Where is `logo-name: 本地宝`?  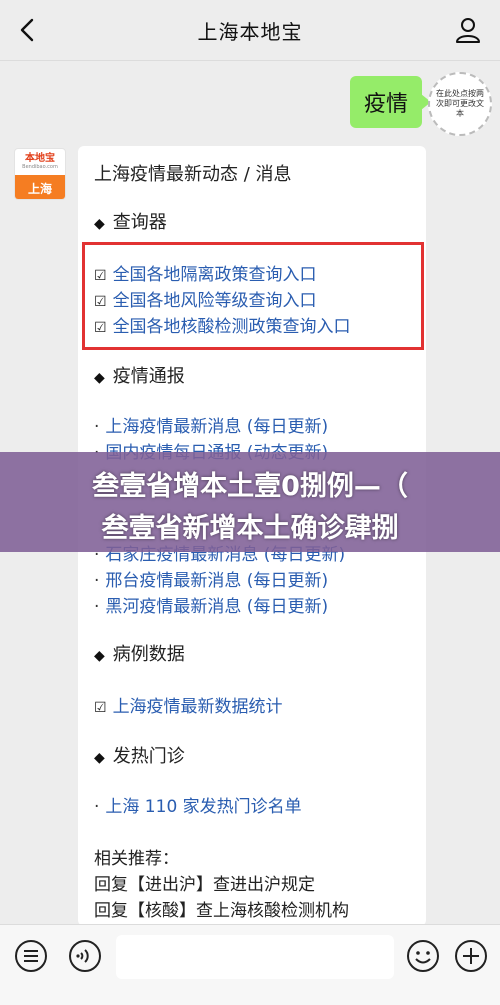 logo-name: 本地宝 is located at coordinates (40, 158).